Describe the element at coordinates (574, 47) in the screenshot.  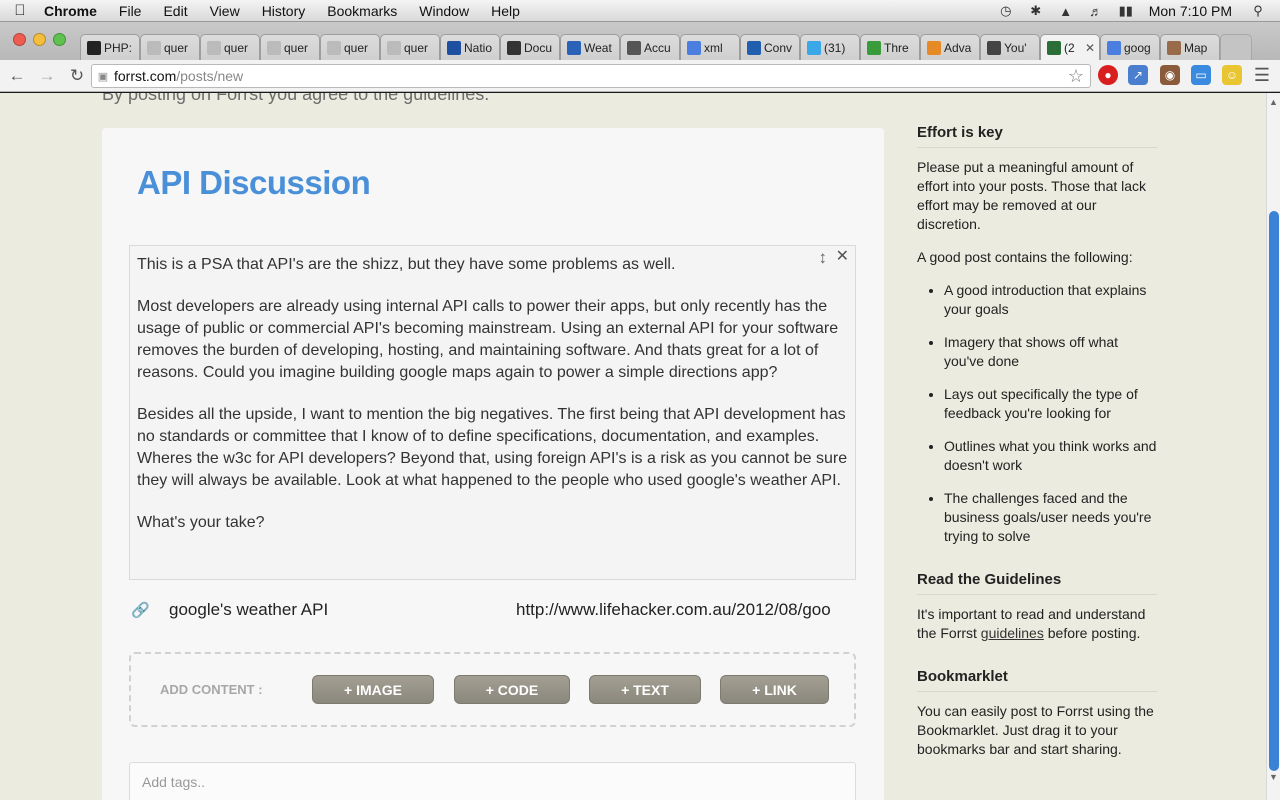
I see `weather-favicon-icon` at that location.